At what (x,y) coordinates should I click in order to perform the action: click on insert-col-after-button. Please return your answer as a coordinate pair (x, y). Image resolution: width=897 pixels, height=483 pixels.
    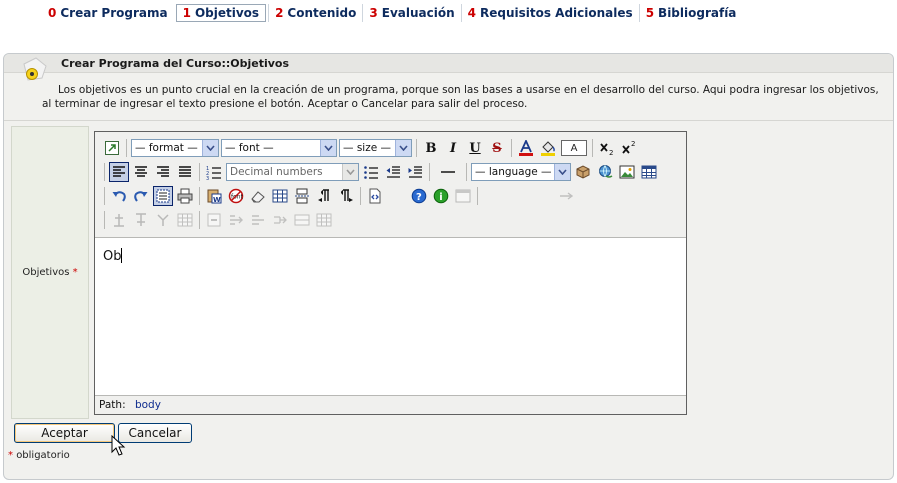
    Looking at the image, I should click on (236, 220).